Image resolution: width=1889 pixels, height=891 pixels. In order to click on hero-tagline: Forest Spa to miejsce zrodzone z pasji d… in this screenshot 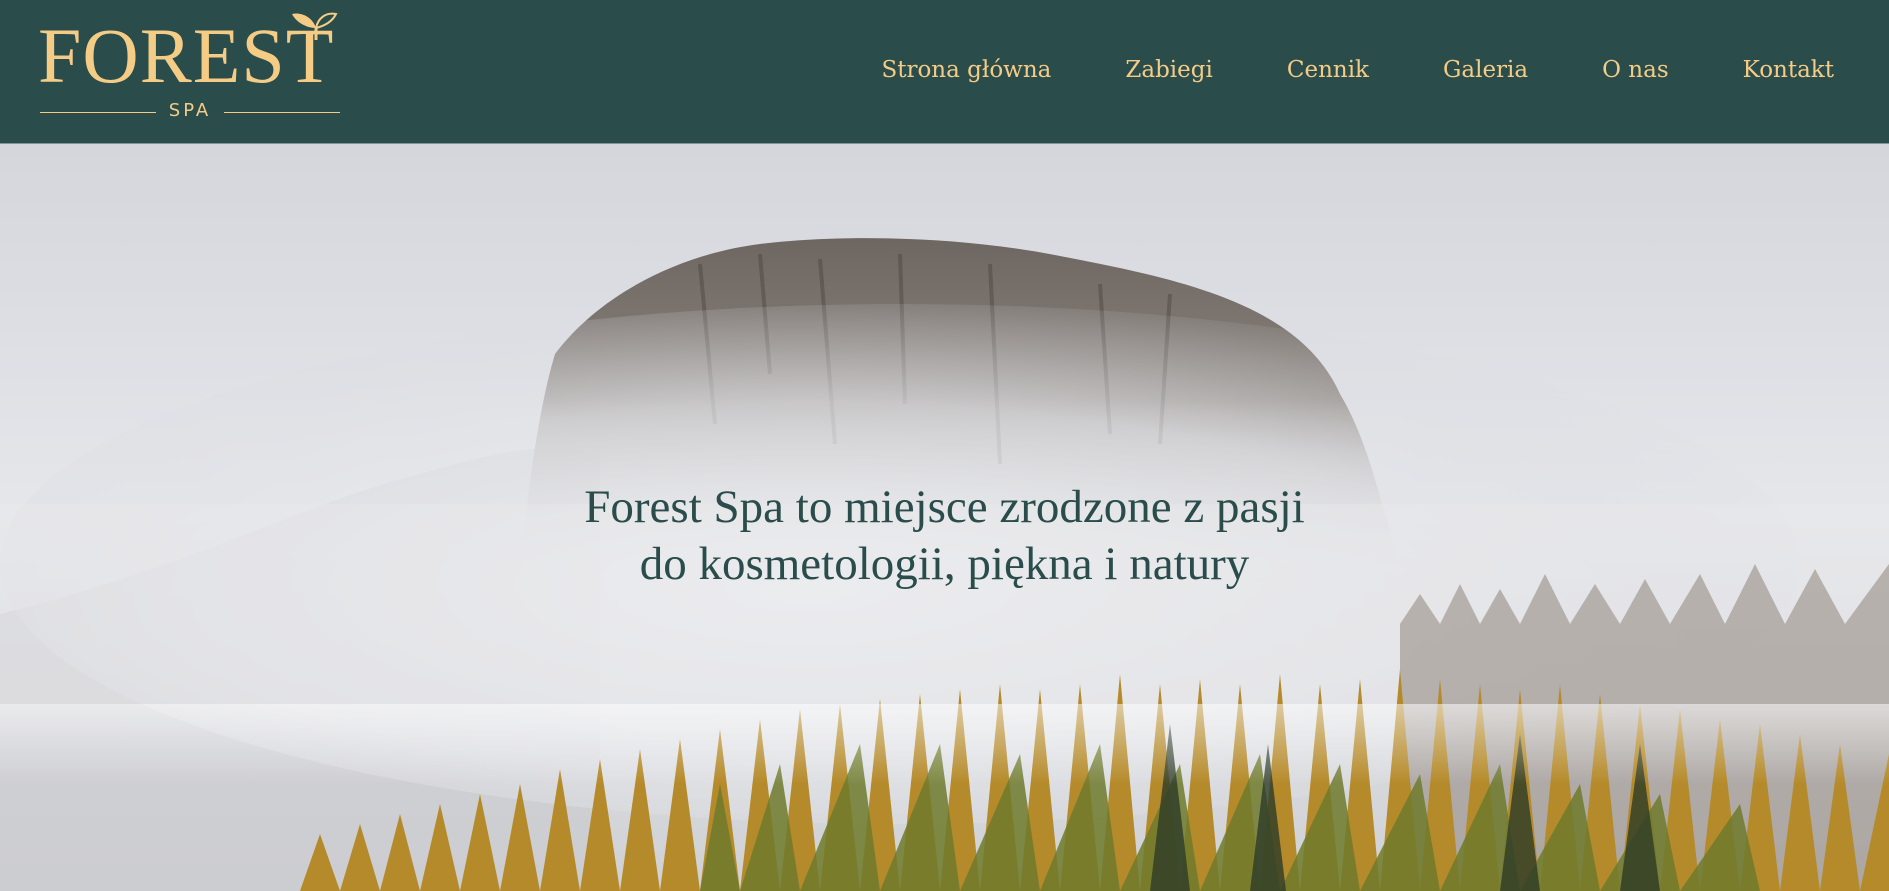, I will do `click(944, 536)`.